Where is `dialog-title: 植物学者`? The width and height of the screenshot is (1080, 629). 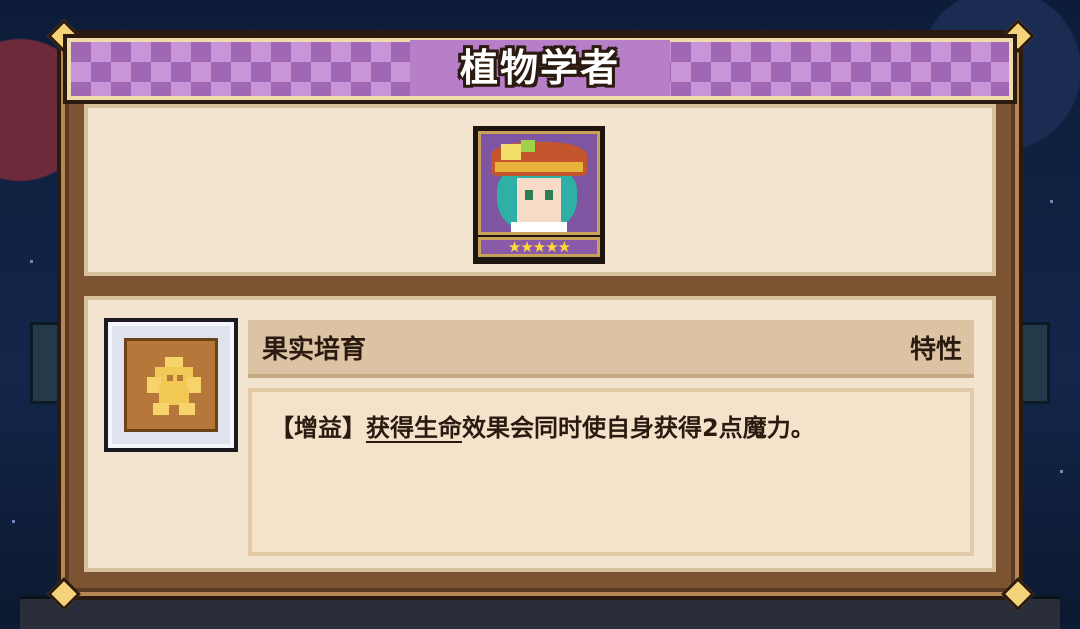 dialog-title: 植物学者 is located at coordinates (539, 68).